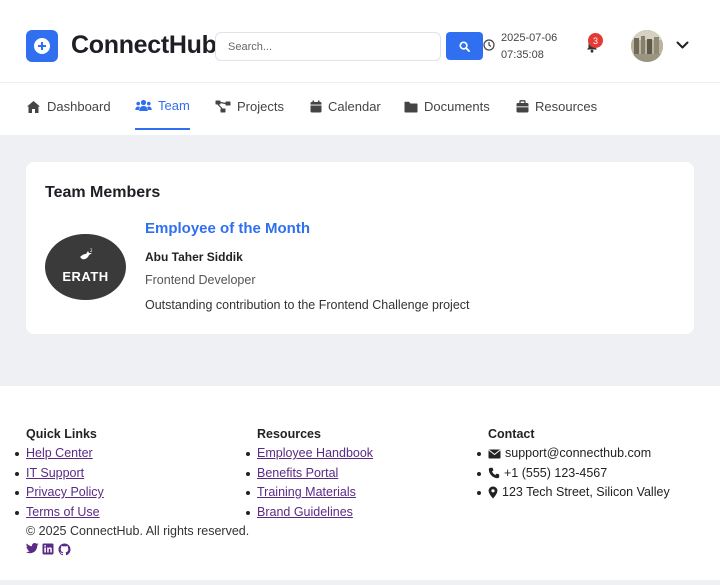 The height and width of the screenshot is (585, 720). I want to click on current-date: 2025-07-06, so click(529, 38).